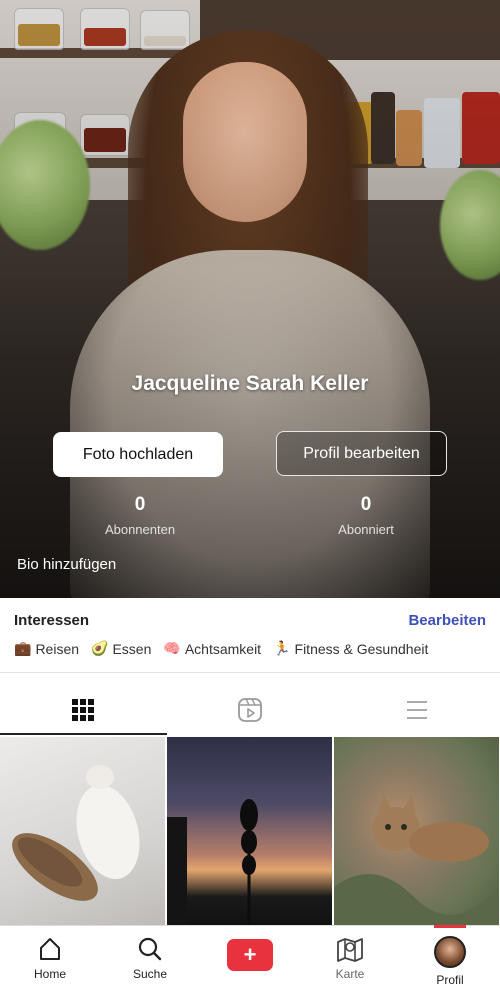  I want to click on followers-count: 0, so click(140, 504).